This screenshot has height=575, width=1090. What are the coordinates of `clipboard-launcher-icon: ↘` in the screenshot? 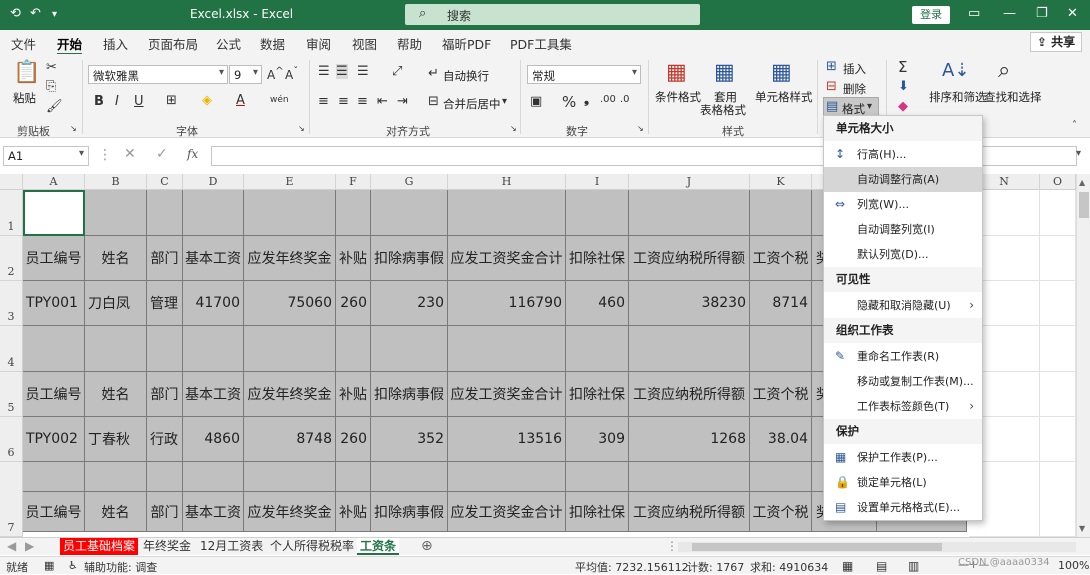 It's located at (73, 128).